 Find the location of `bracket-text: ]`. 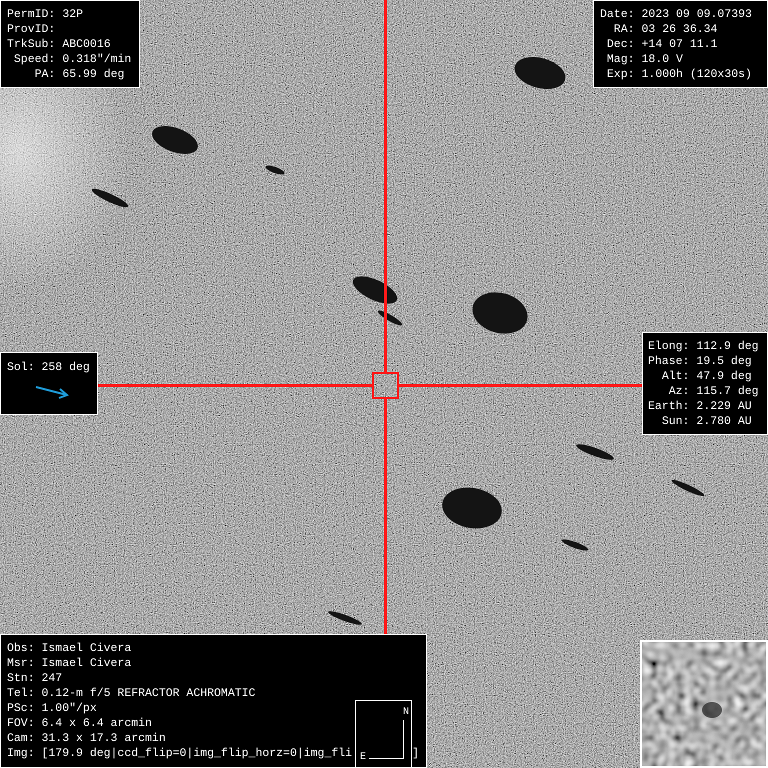

bracket-text: ] is located at coordinates (415, 753).